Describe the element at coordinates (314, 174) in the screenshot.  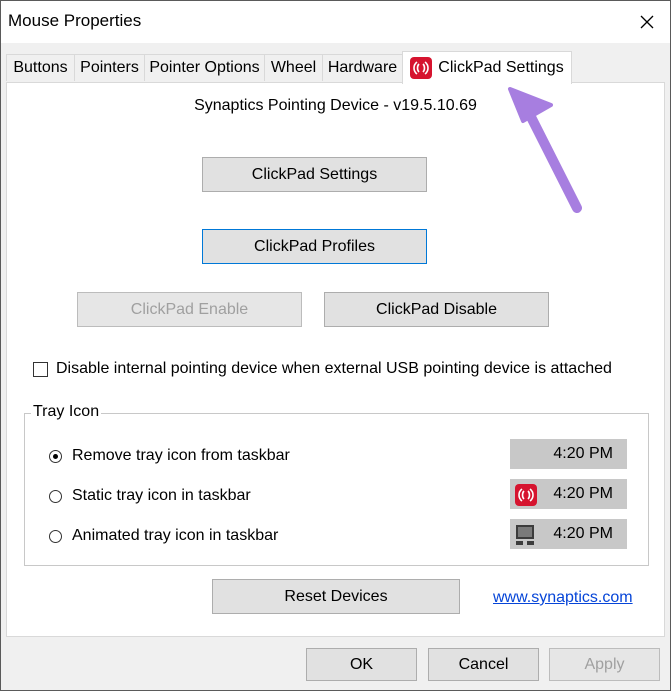
I see `clickpad-settings-button: ClickPad Settings` at that location.